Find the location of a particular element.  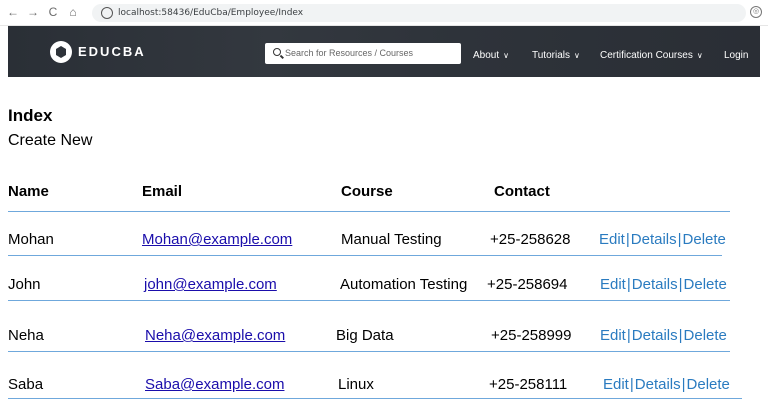

nav-login: Login is located at coordinates (736, 56).